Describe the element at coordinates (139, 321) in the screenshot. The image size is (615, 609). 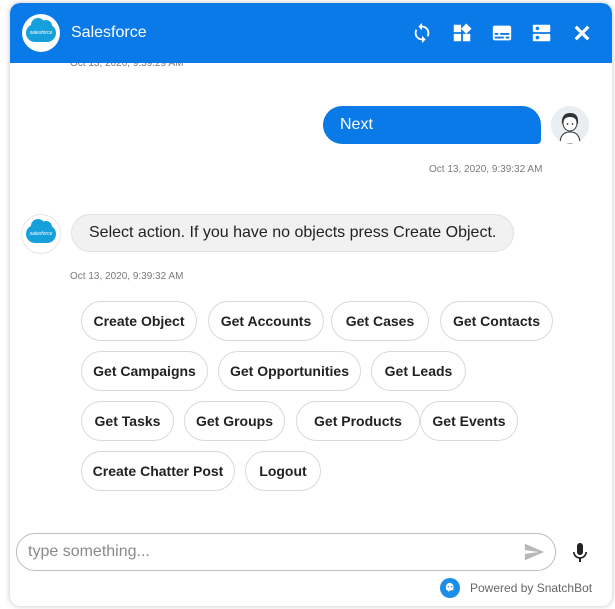
I see `quick-reply-create-object-button: Create Object` at that location.